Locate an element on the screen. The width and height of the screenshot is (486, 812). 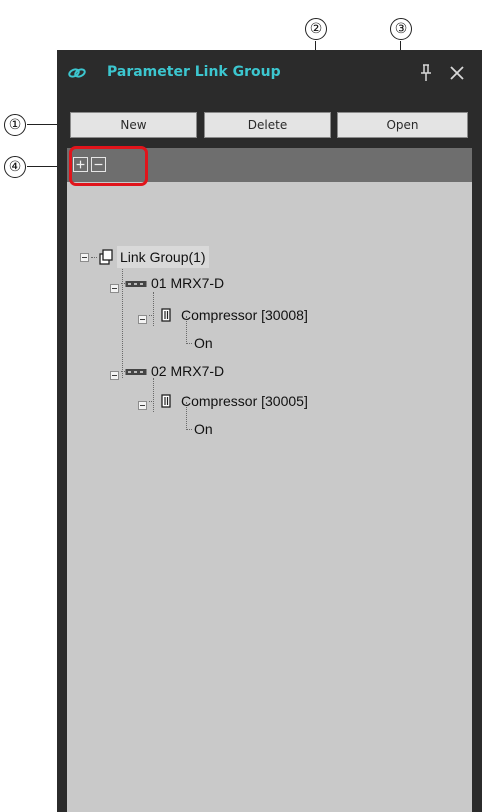
open-button: Open is located at coordinates (402, 125).